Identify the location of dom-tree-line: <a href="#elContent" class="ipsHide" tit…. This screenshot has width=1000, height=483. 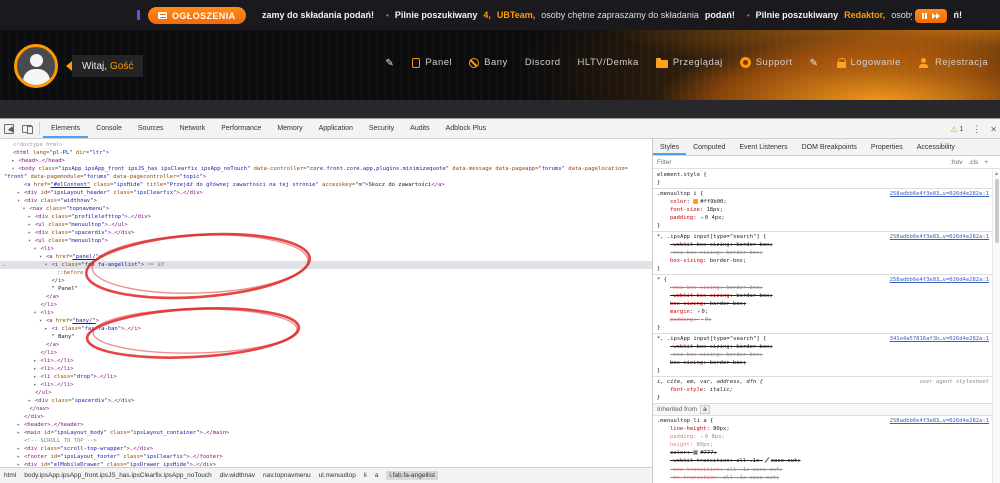
(326, 185).